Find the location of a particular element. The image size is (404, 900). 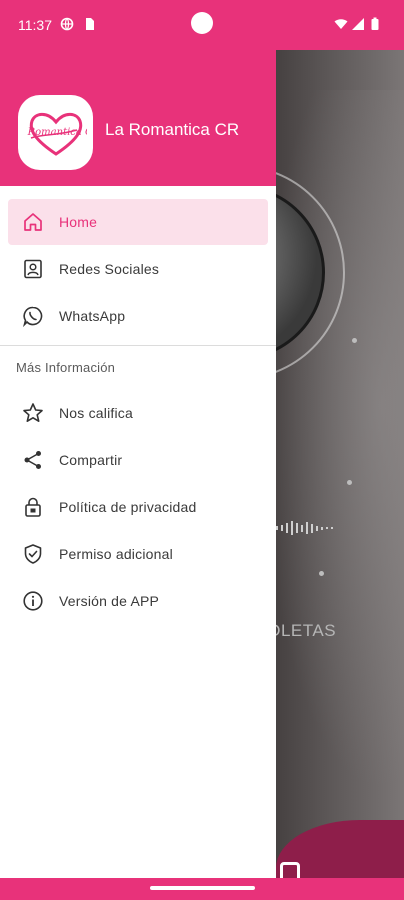

contact-card-icon is located at coordinates (33, 269).